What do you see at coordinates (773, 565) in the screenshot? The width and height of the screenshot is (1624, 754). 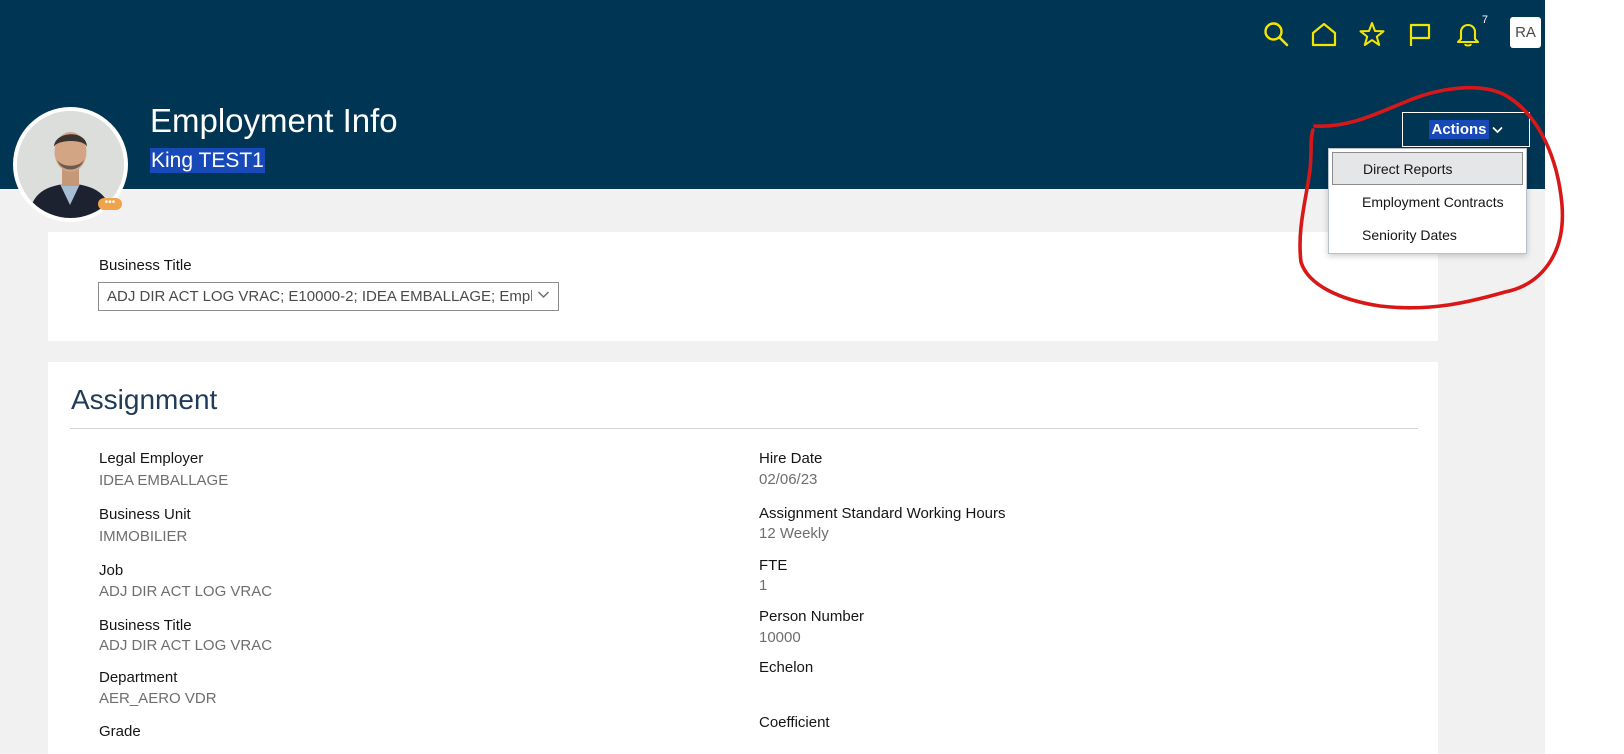 I see `fte-label: FTE` at bounding box center [773, 565].